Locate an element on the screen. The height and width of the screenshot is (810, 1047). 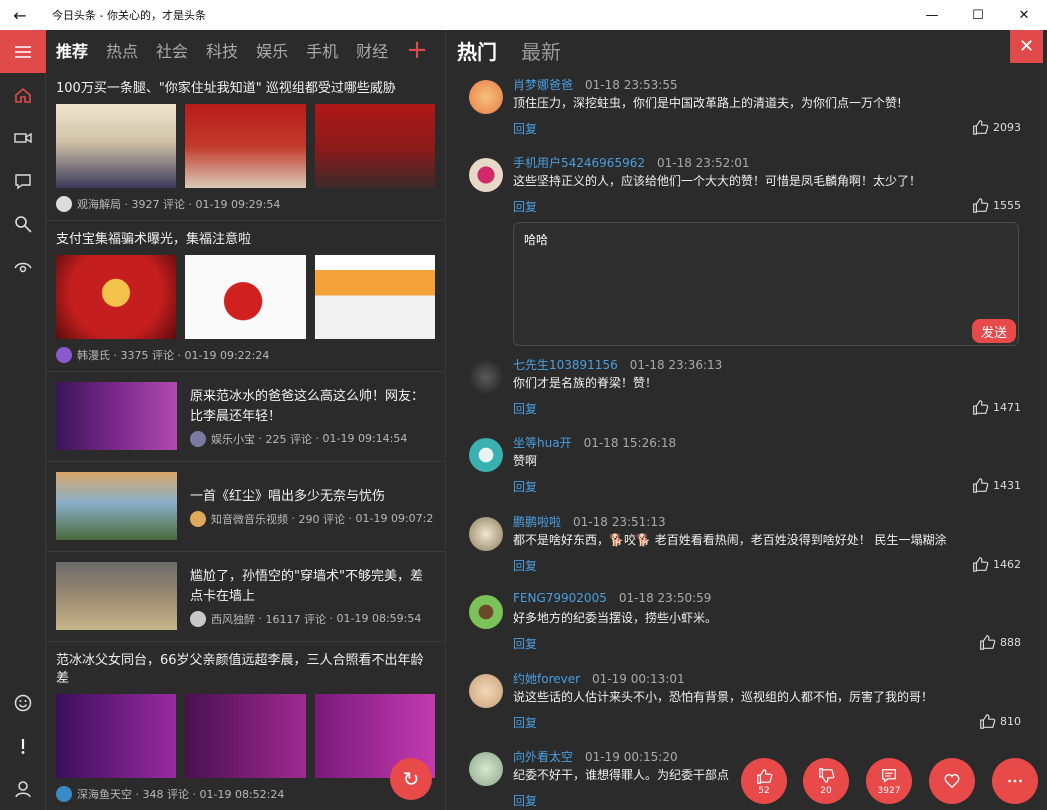
follow-button is located at coordinates (23, 266).